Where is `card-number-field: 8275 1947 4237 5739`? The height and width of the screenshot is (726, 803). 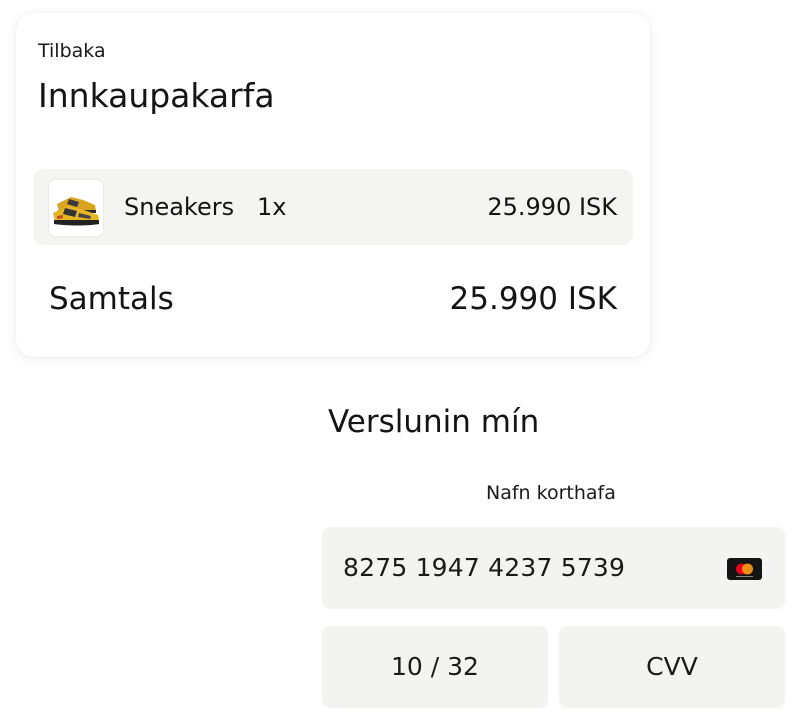
card-number-field: 8275 1947 4237 5739 is located at coordinates (553, 568).